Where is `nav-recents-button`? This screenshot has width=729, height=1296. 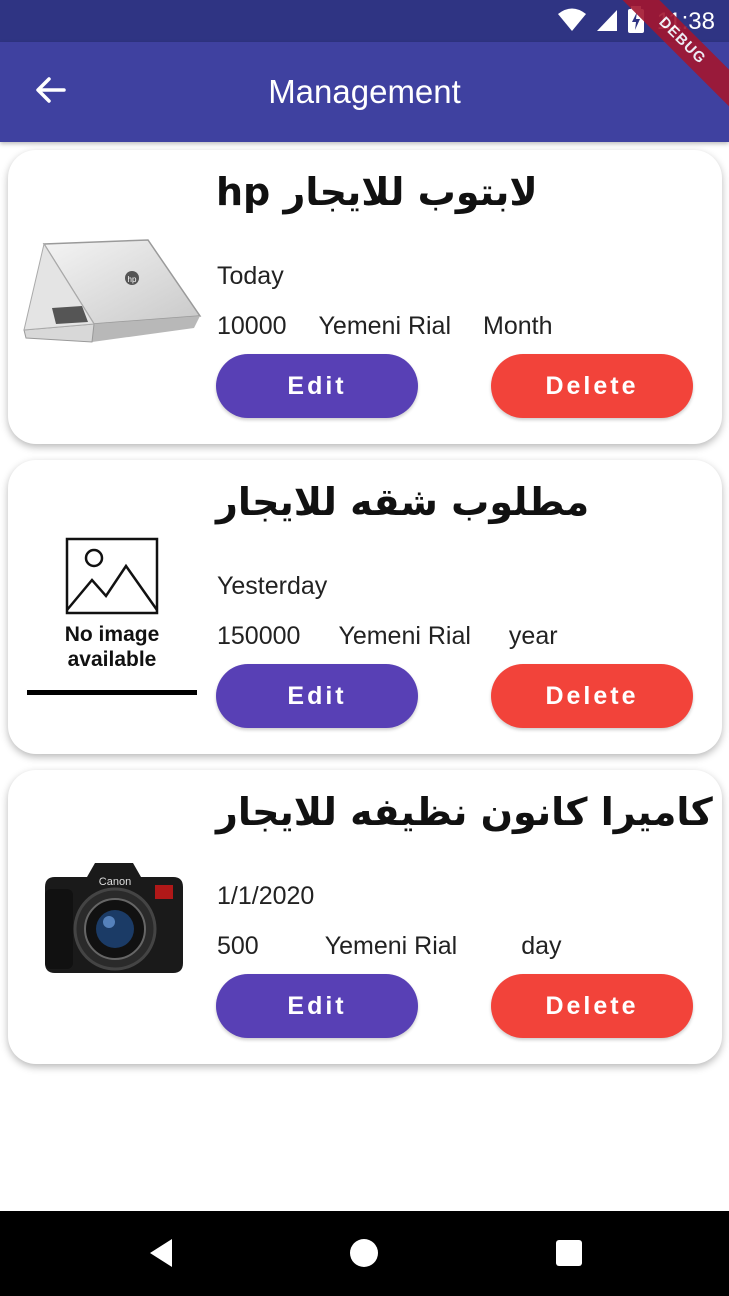 nav-recents-button is located at coordinates (569, 1253).